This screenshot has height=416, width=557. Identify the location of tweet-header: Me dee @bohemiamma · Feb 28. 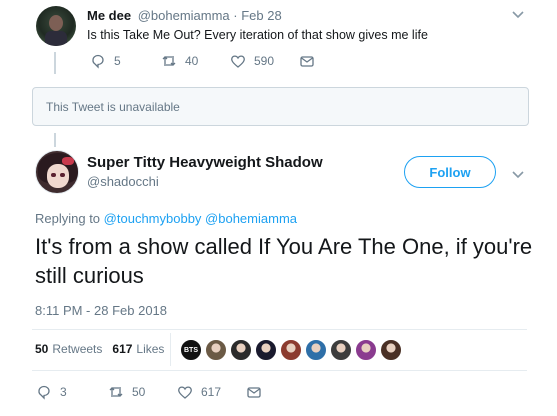
(184, 15).